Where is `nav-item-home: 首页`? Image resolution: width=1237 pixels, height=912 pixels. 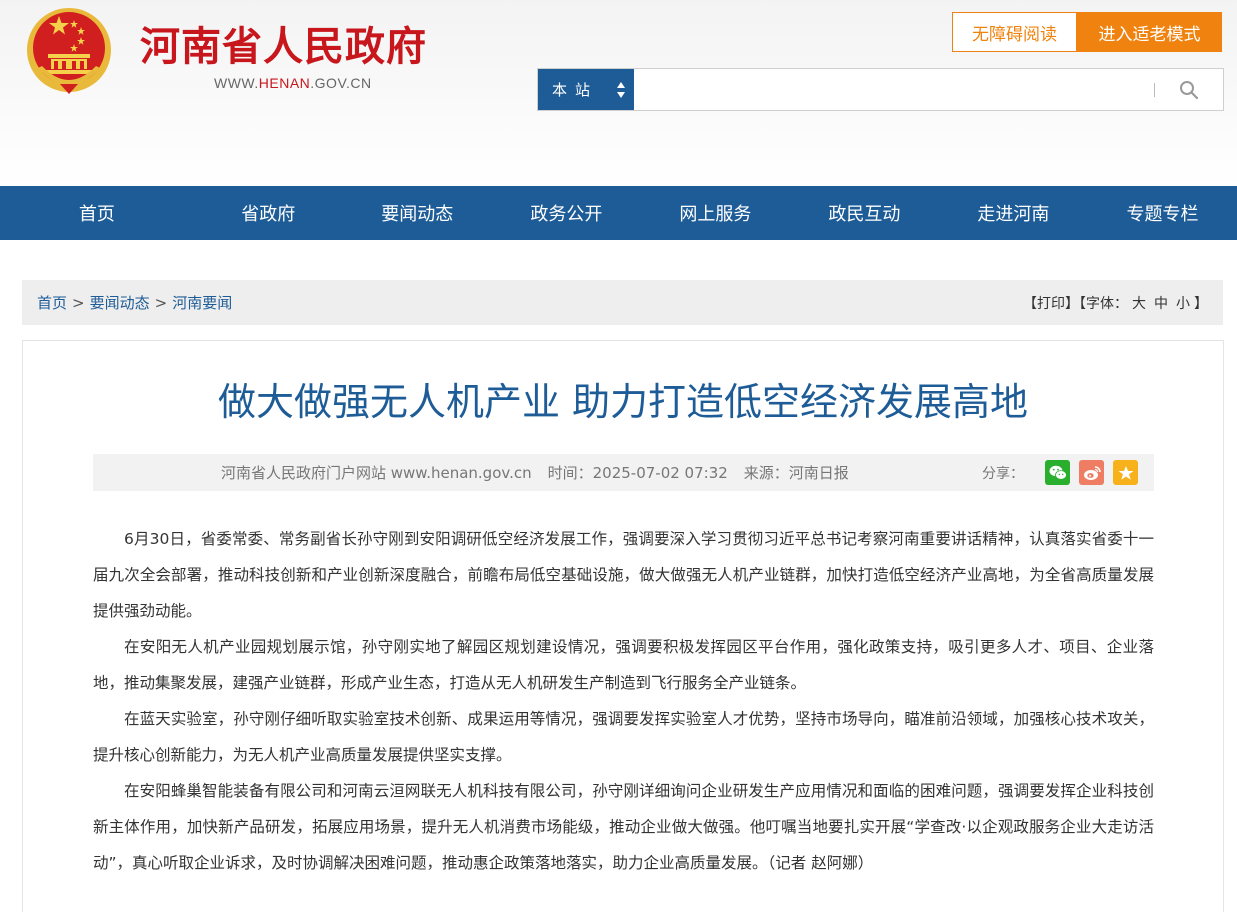 nav-item-home: 首页 is located at coordinates (97, 213).